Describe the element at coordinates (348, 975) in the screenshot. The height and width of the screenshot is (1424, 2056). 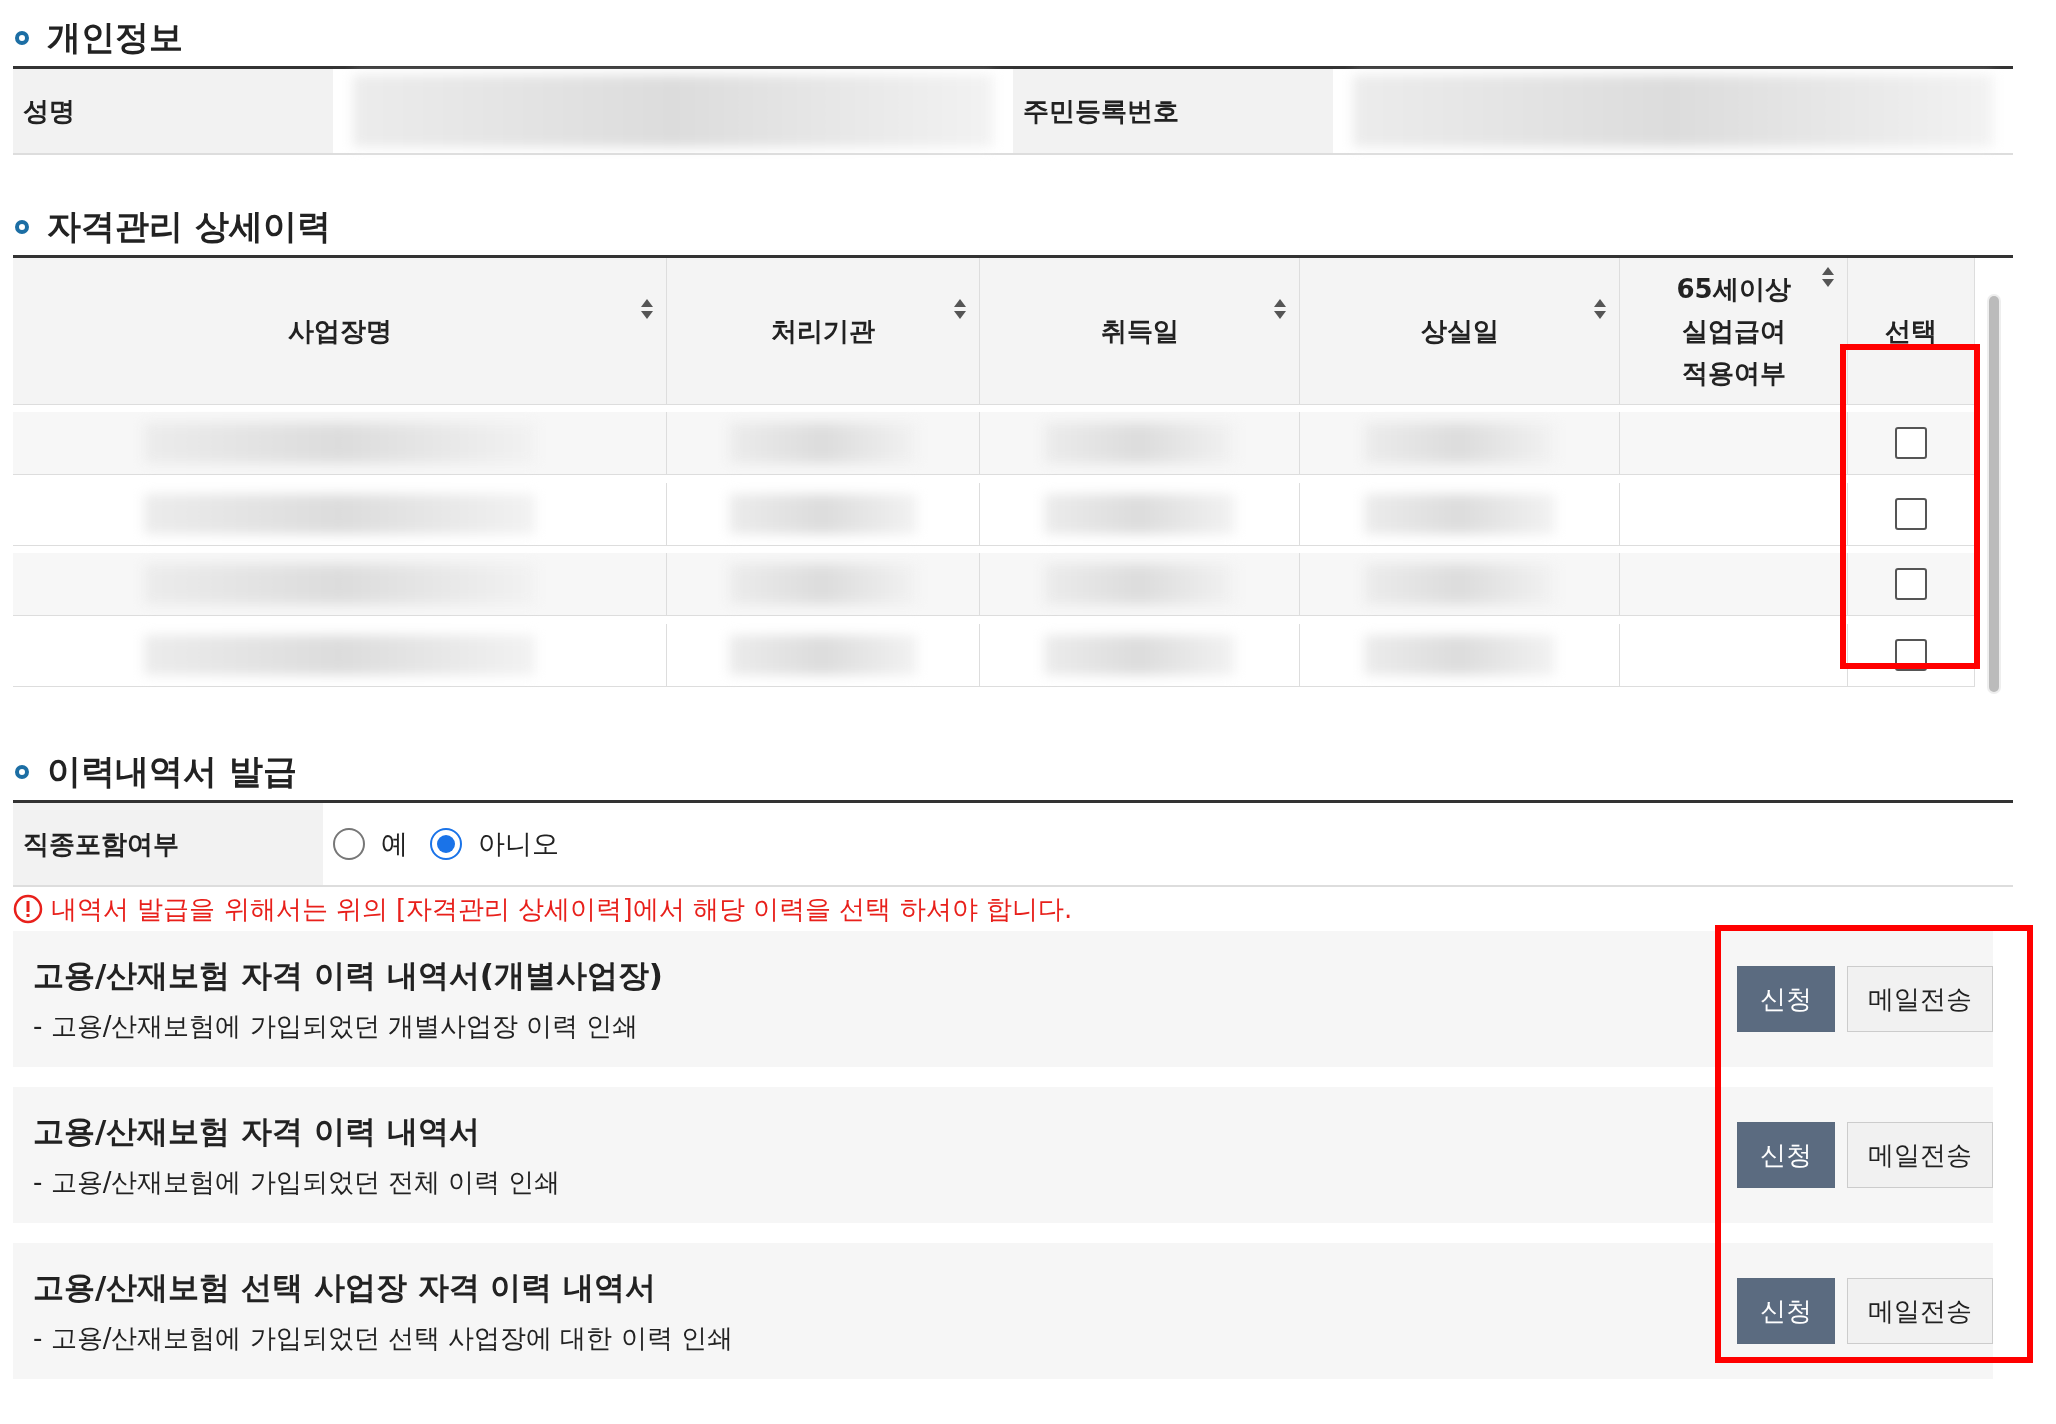
I see `document-title: 고용/산재보험 자격 이력 내역서(개별사업장)` at that location.